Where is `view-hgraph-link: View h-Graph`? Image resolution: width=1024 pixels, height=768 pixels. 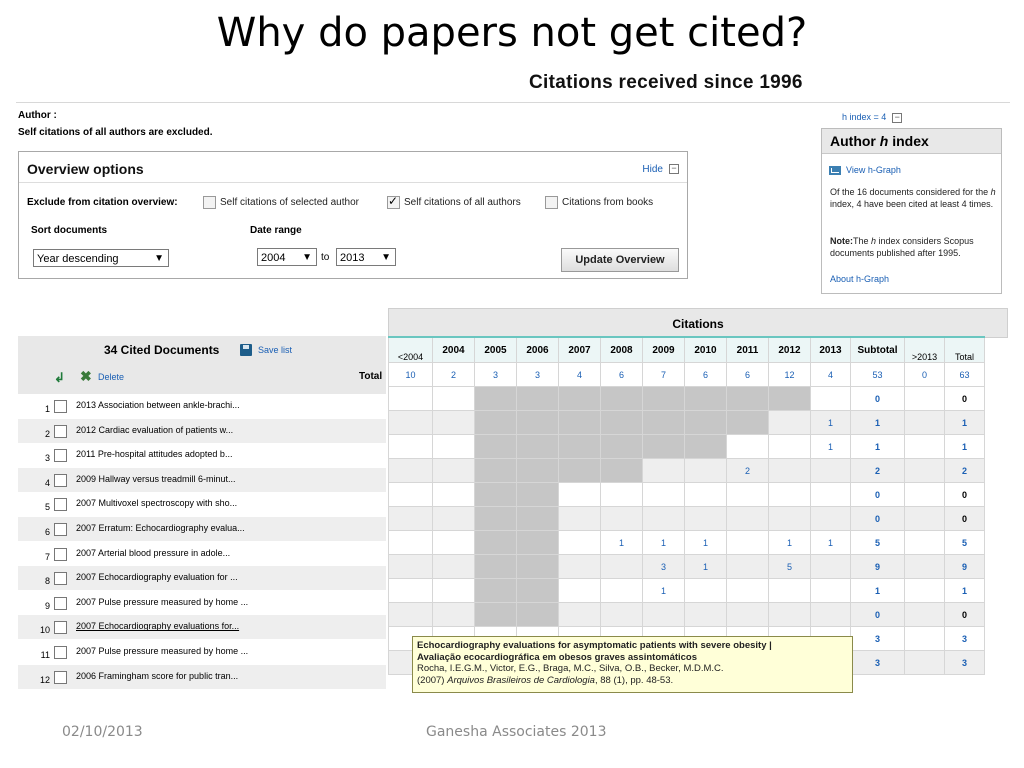 view-hgraph-link: View h-Graph is located at coordinates (865, 170).